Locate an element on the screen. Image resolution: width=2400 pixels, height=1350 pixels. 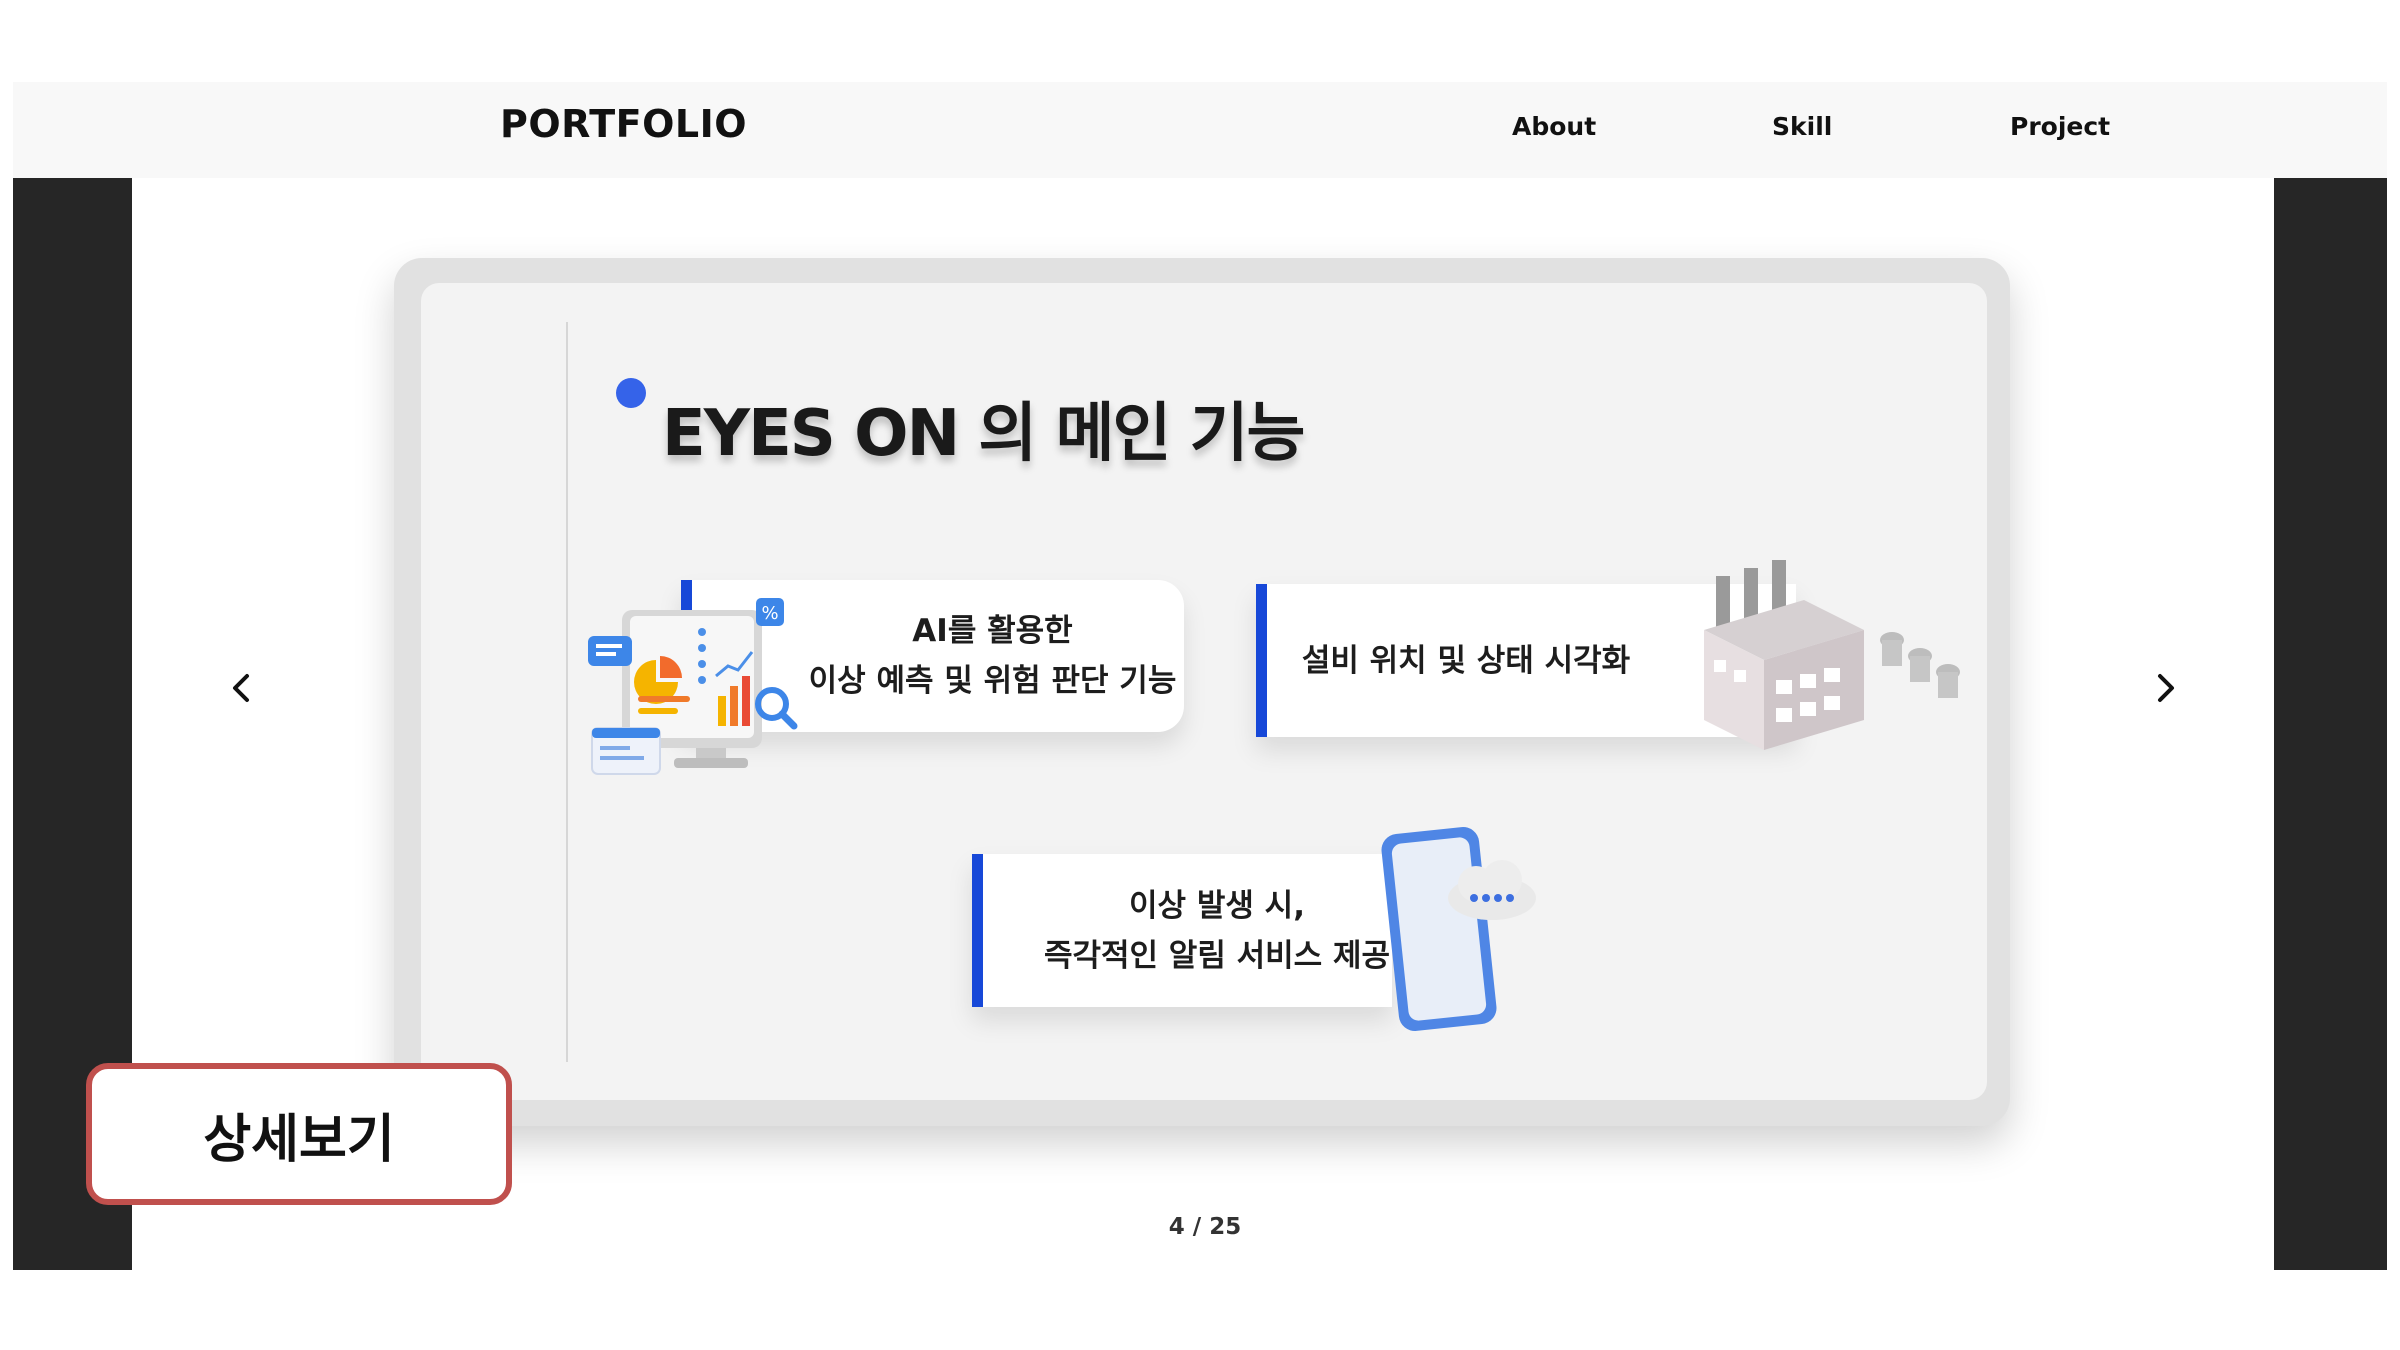
nav-link-project: Project is located at coordinates (2060, 126).